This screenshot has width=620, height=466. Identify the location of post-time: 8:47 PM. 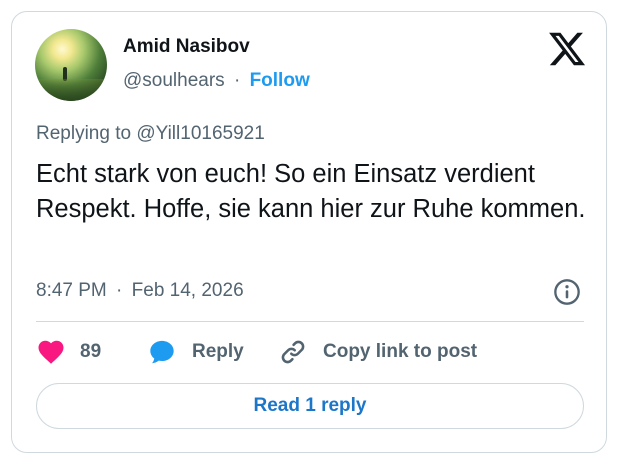
(71, 290).